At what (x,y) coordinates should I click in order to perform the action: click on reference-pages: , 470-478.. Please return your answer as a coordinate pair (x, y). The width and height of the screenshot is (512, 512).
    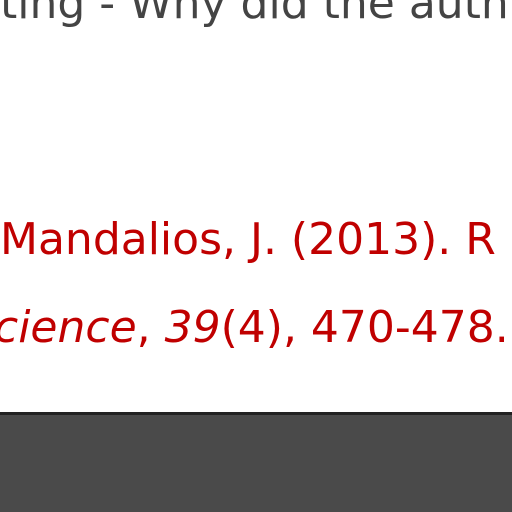
    Looking at the image, I should click on (395, 327).